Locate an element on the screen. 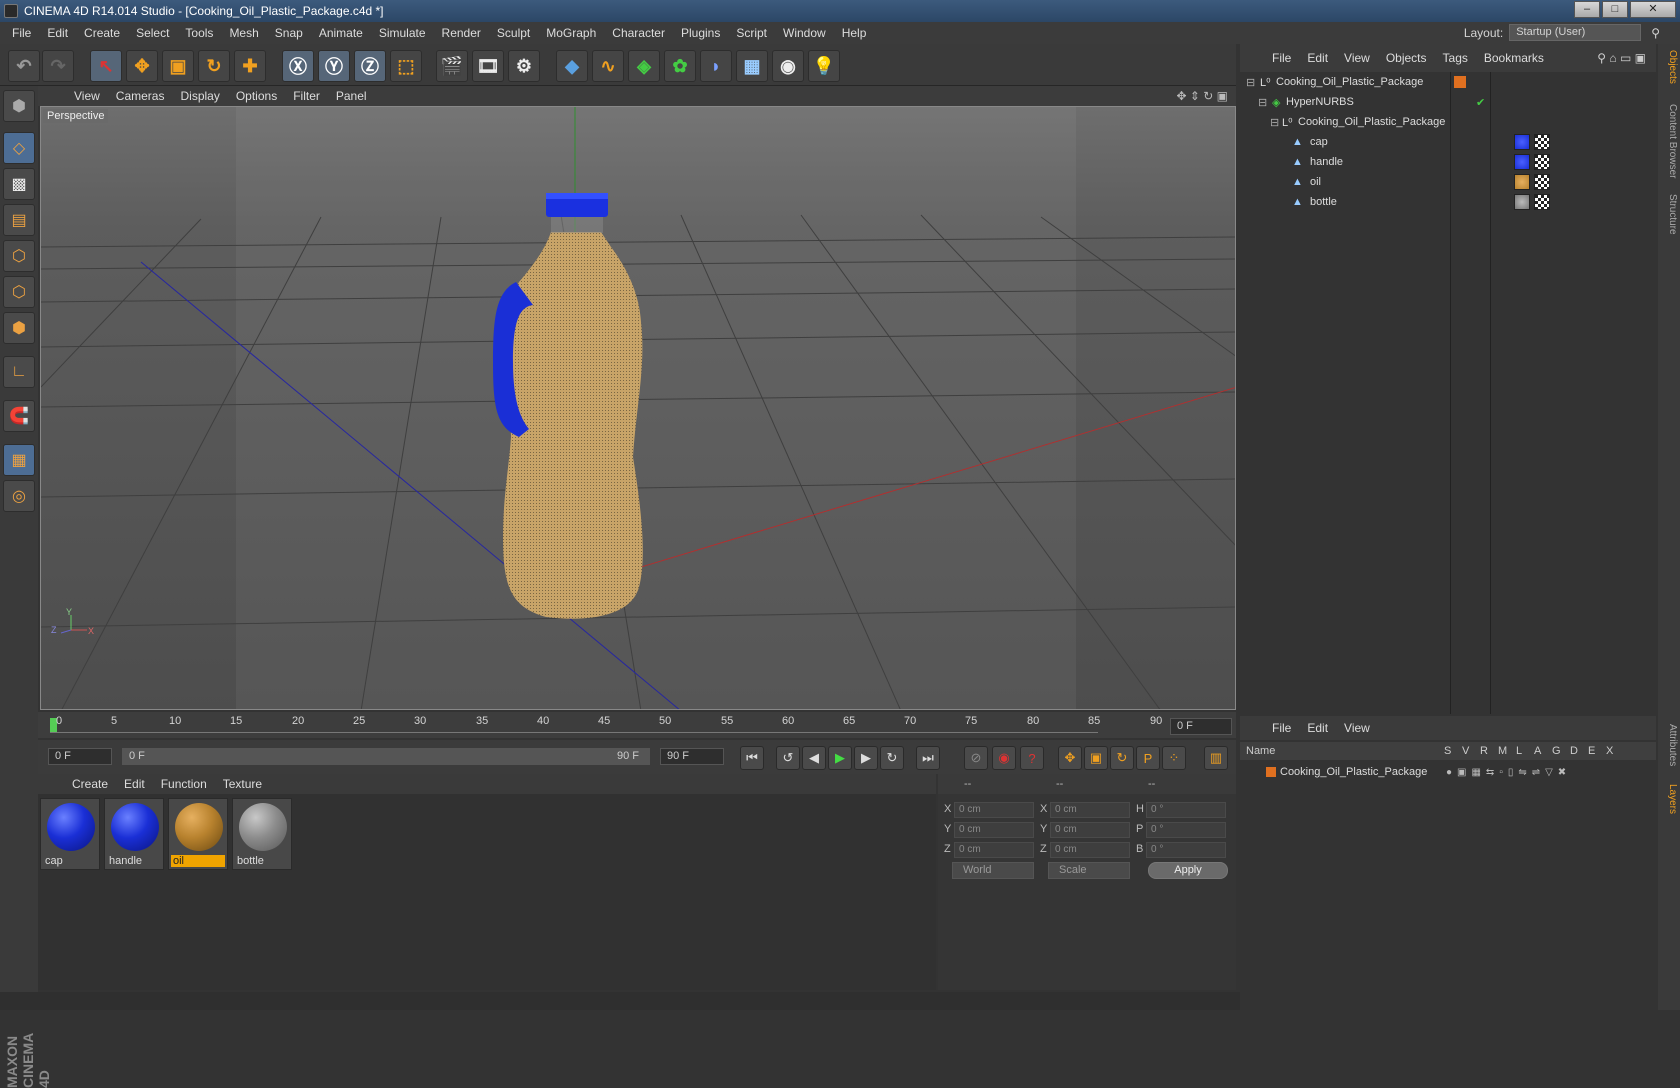 This screenshot has width=1680, height=1088. coord-size-y-field: 0 cm is located at coordinates (1090, 830).